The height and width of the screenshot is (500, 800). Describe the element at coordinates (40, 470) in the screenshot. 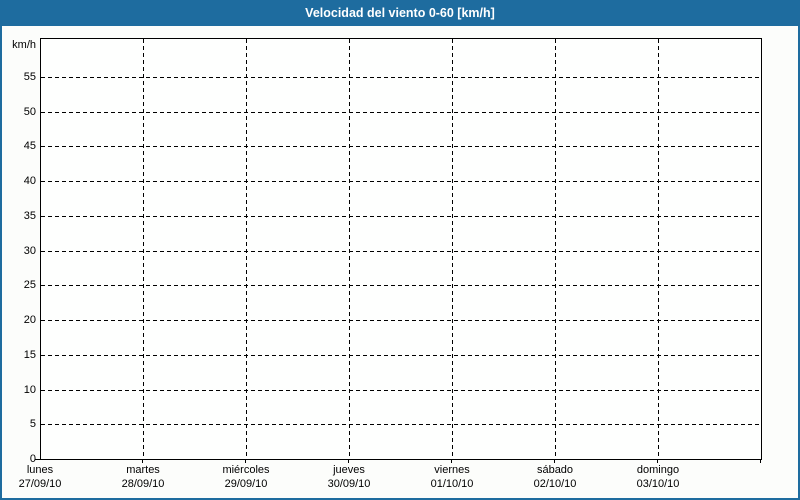

I see `x-label-day: lunes` at that location.